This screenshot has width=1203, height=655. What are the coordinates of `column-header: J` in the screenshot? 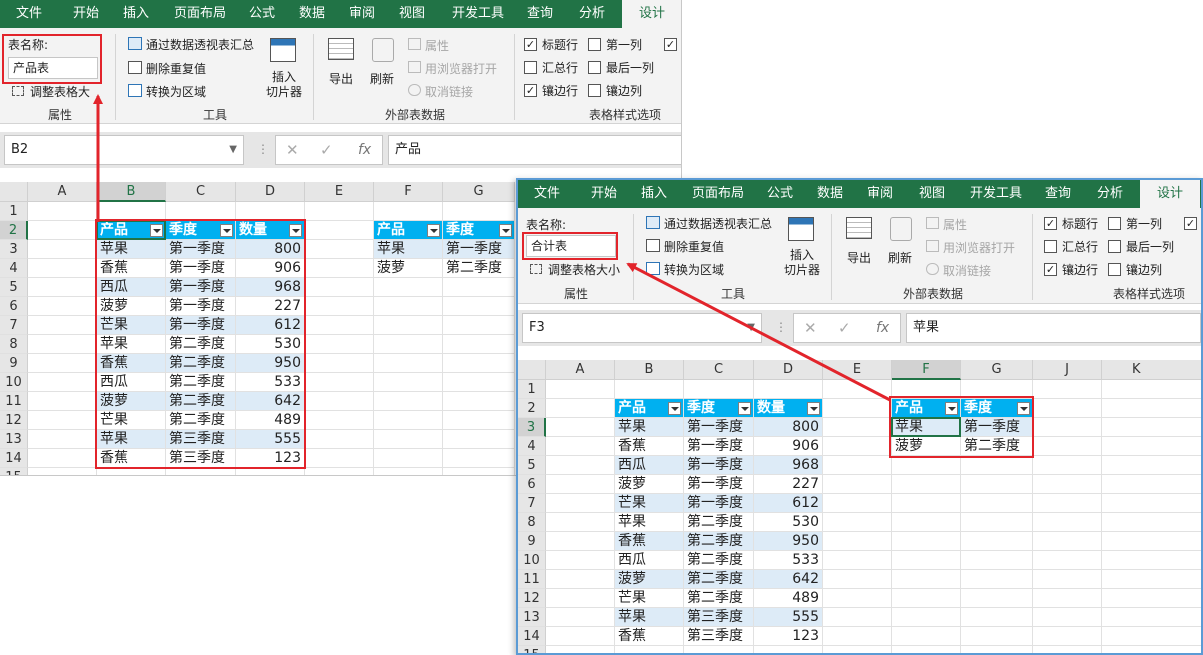 It's located at (1067, 370).